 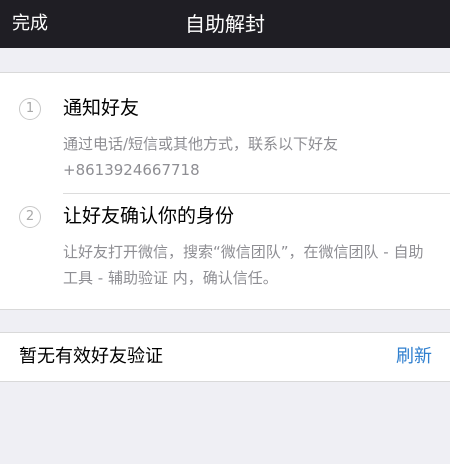 I want to click on step-title: 通知好友, so click(x=101, y=108).